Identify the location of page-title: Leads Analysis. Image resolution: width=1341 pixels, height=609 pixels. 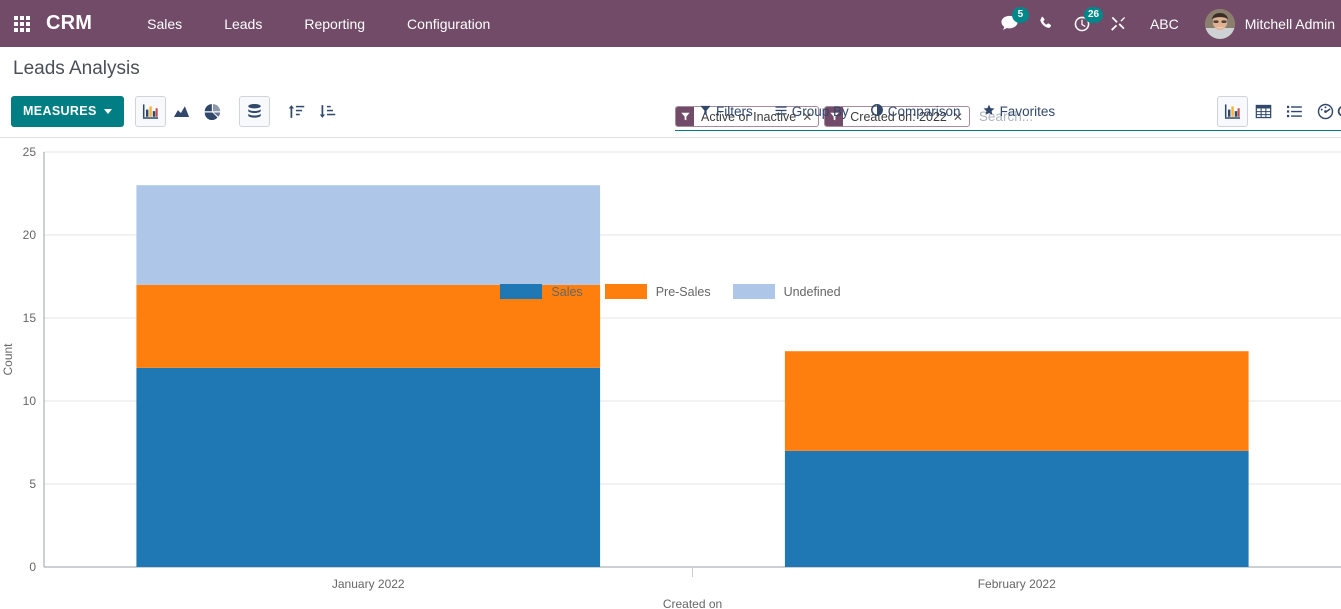
(76, 68).